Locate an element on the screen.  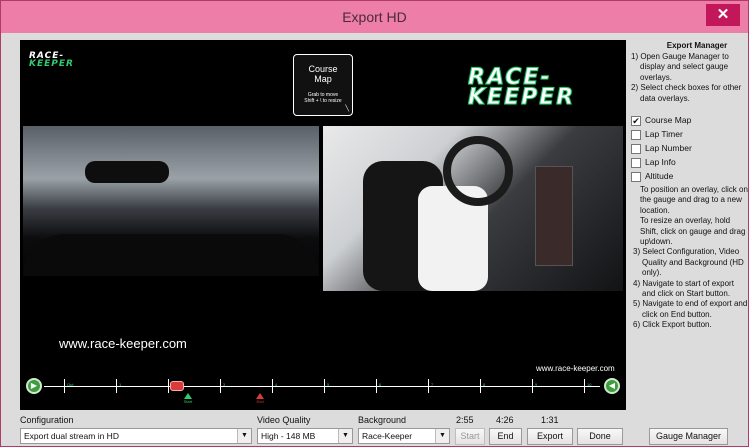
course-map-hint-line2: Shift + \ to resize is located at coordinates (323, 101).